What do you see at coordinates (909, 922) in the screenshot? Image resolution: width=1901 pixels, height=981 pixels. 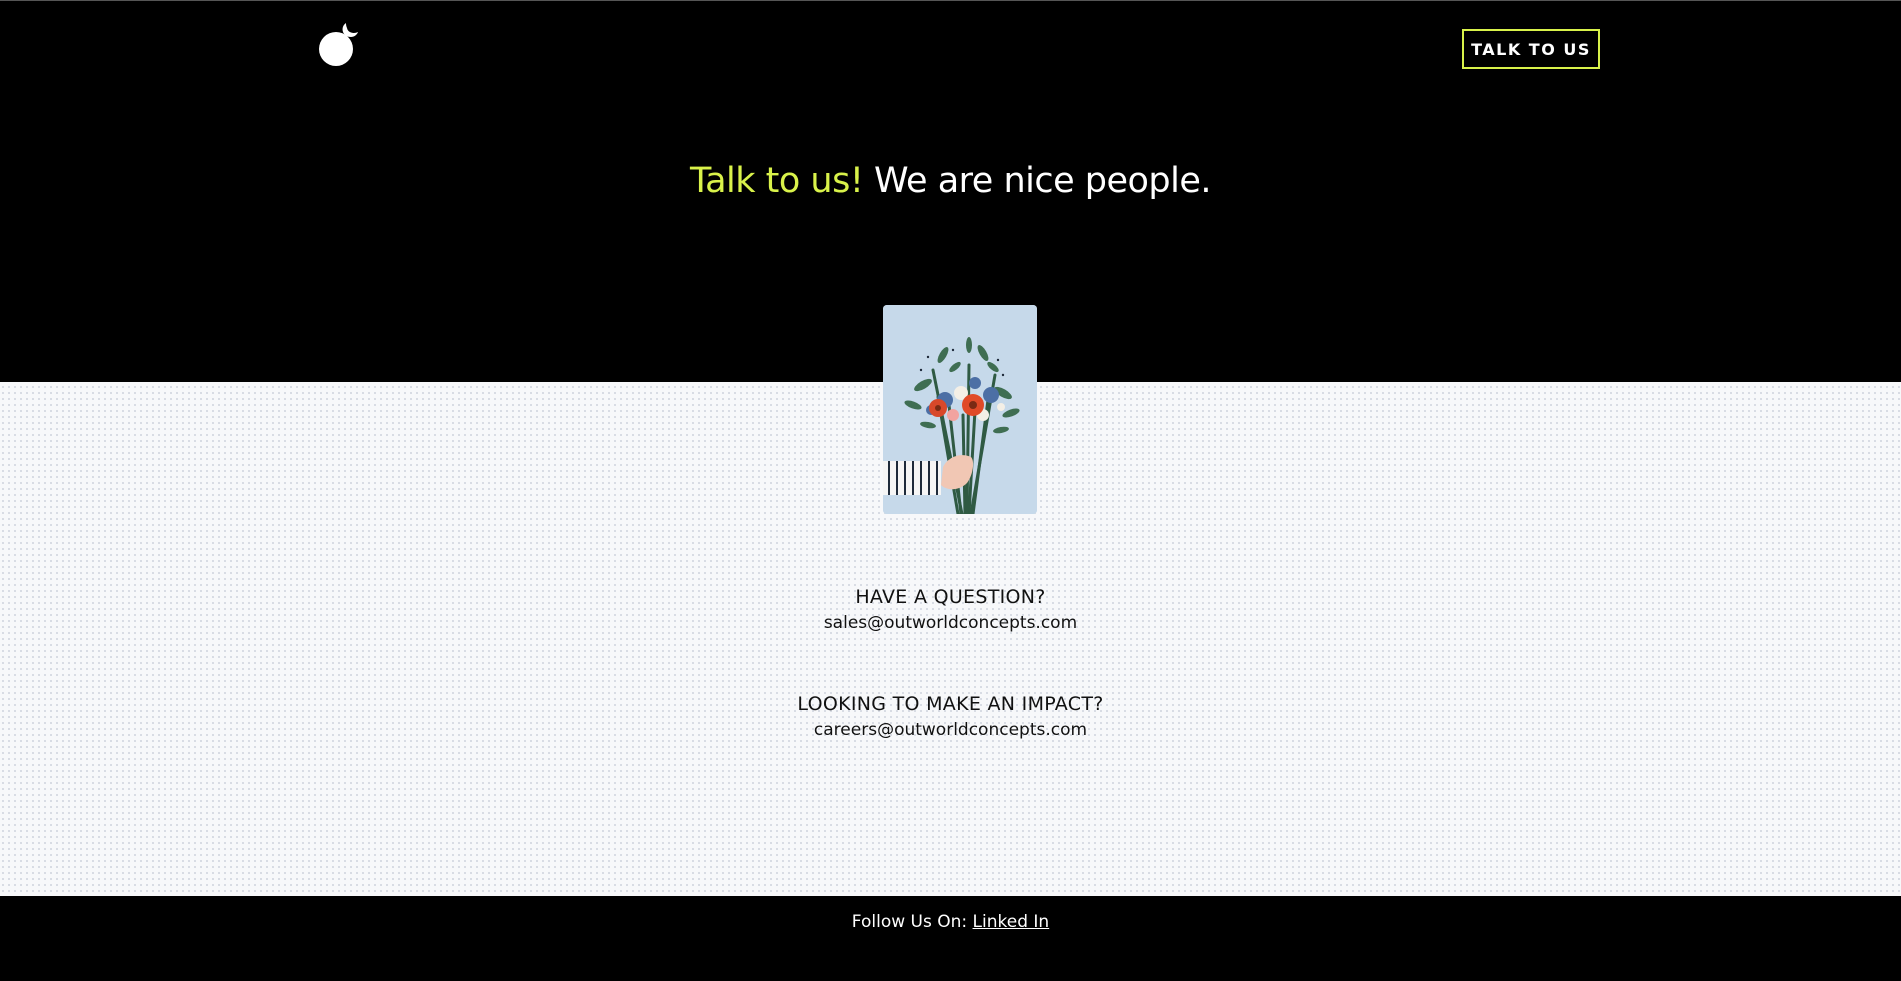 I see `follow-label: Follow Us On:` at bounding box center [909, 922].